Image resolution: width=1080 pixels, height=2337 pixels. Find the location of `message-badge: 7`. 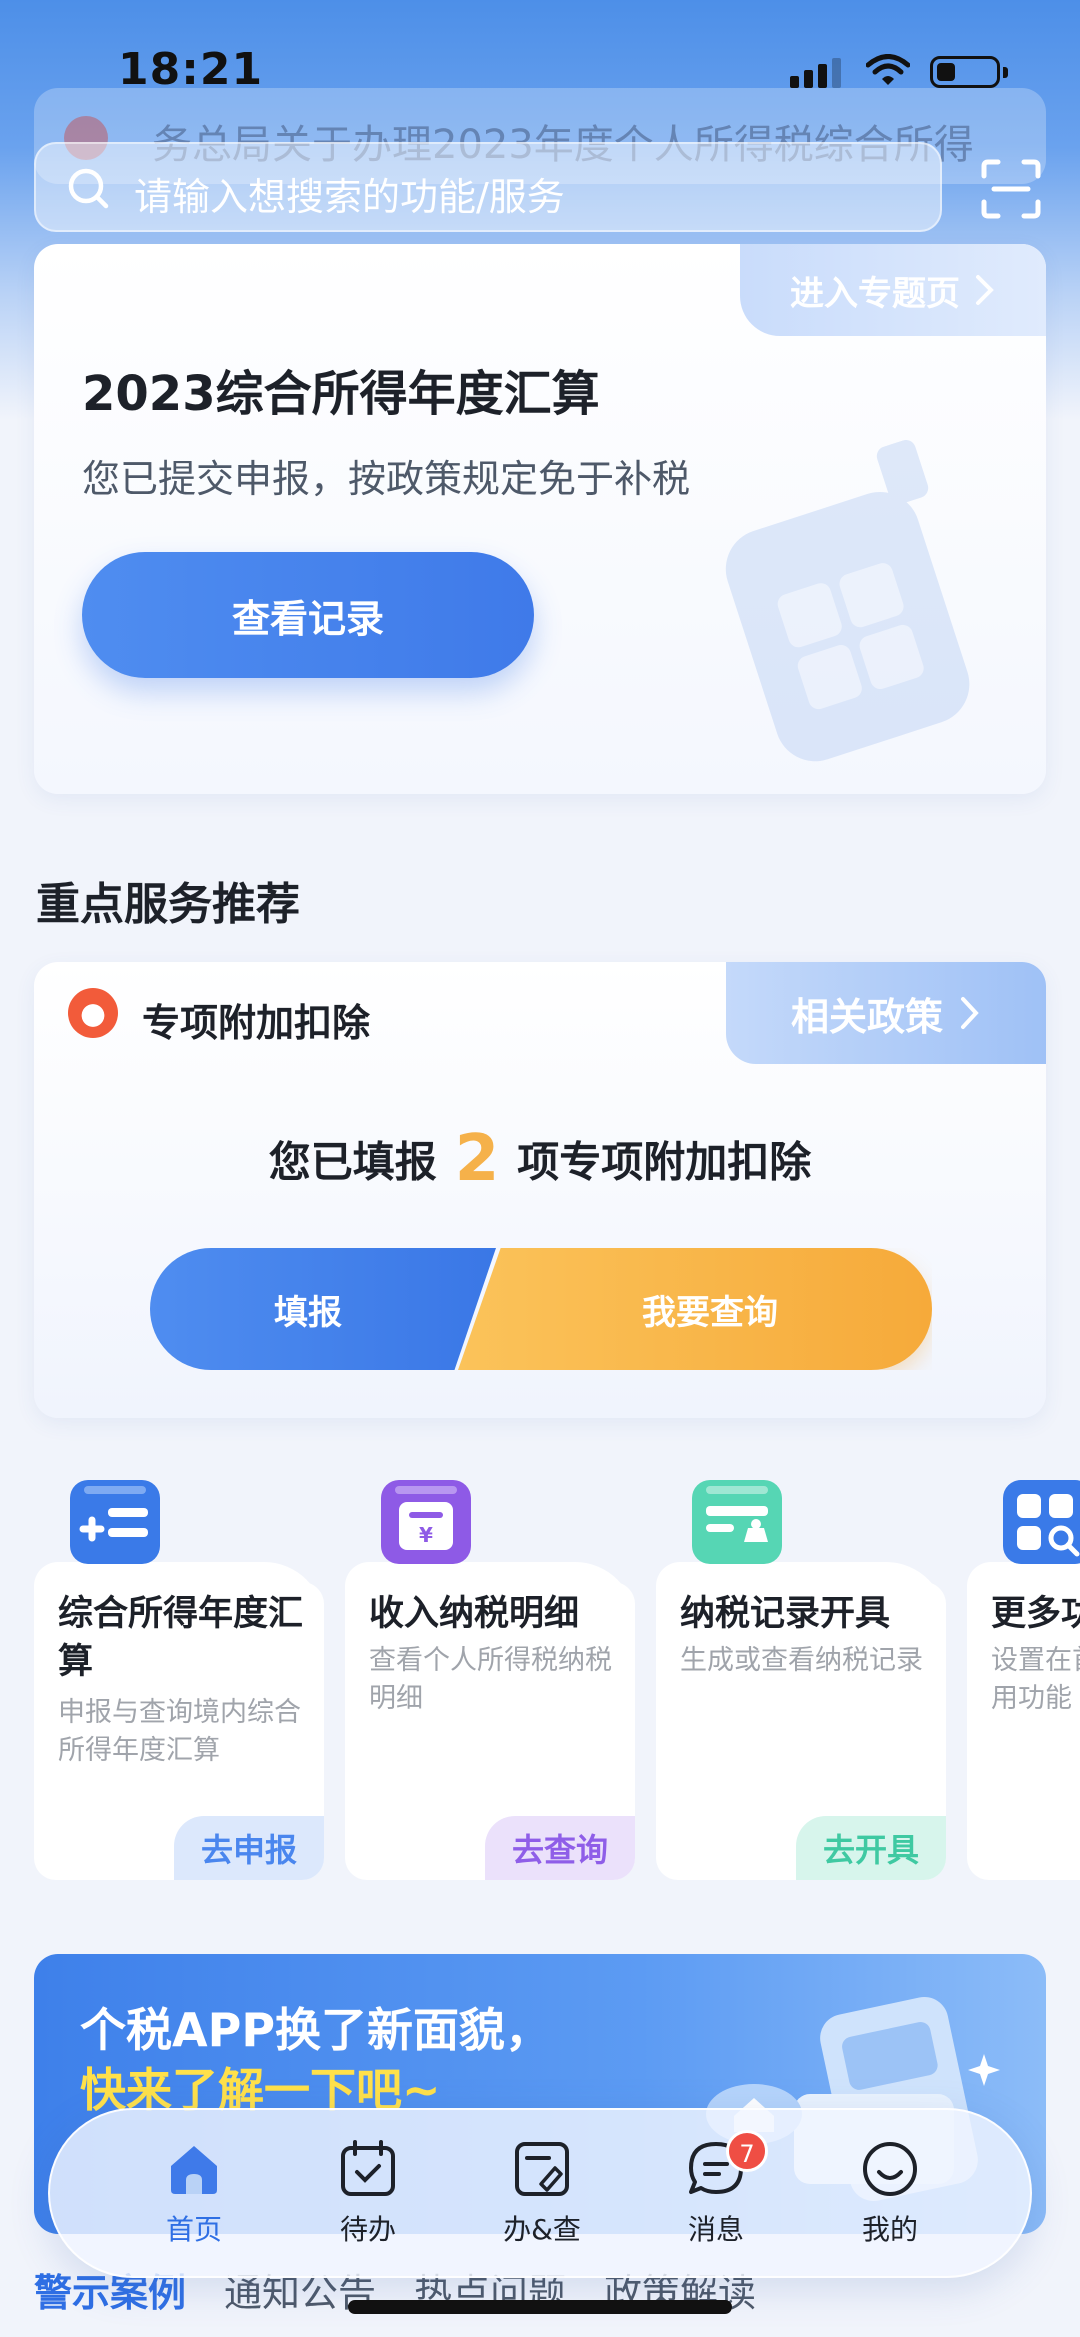

message-badge: 7 is located at coordinates (747, 2151).